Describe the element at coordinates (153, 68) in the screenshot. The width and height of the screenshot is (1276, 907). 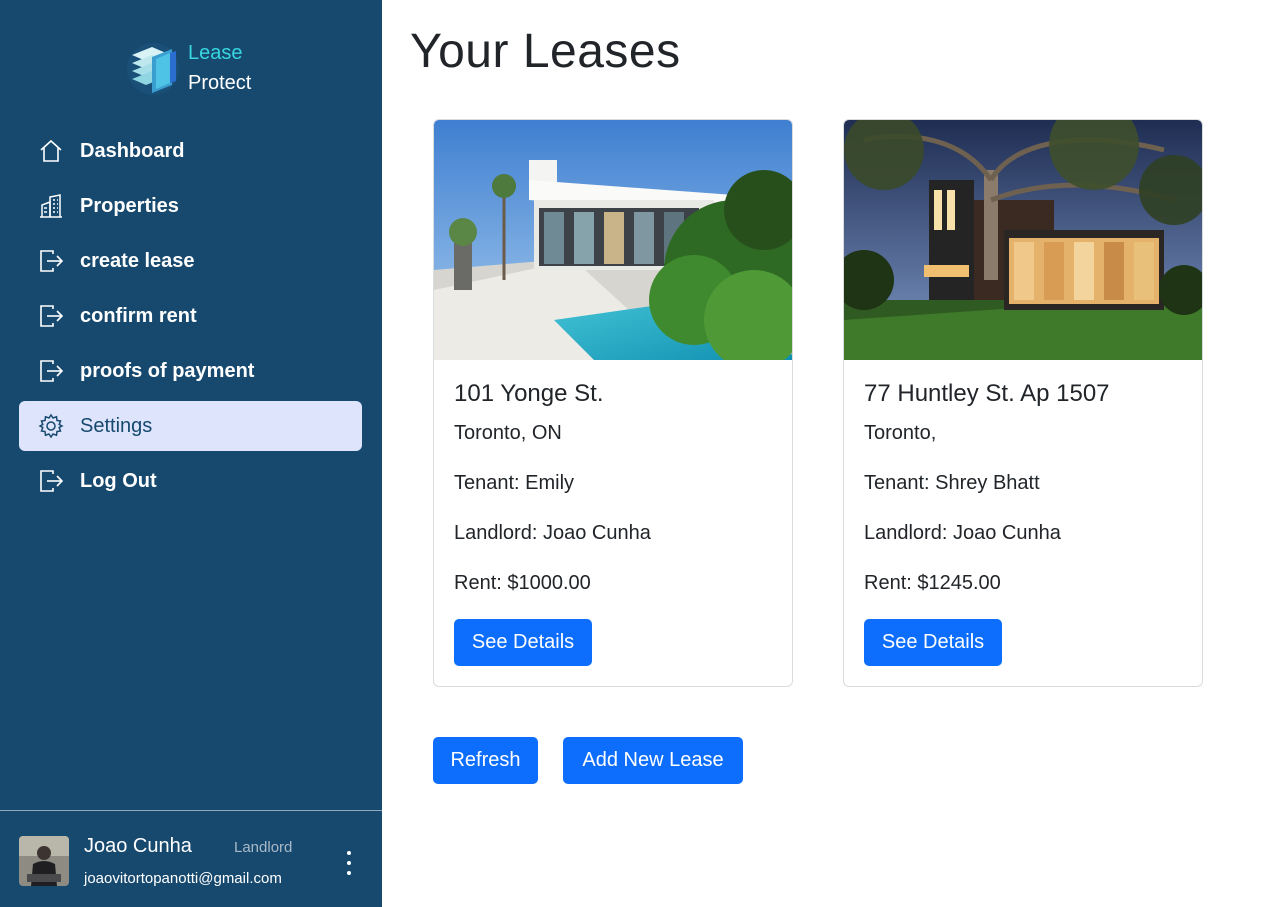
I see `lease-protect-logo-icon` at that location.